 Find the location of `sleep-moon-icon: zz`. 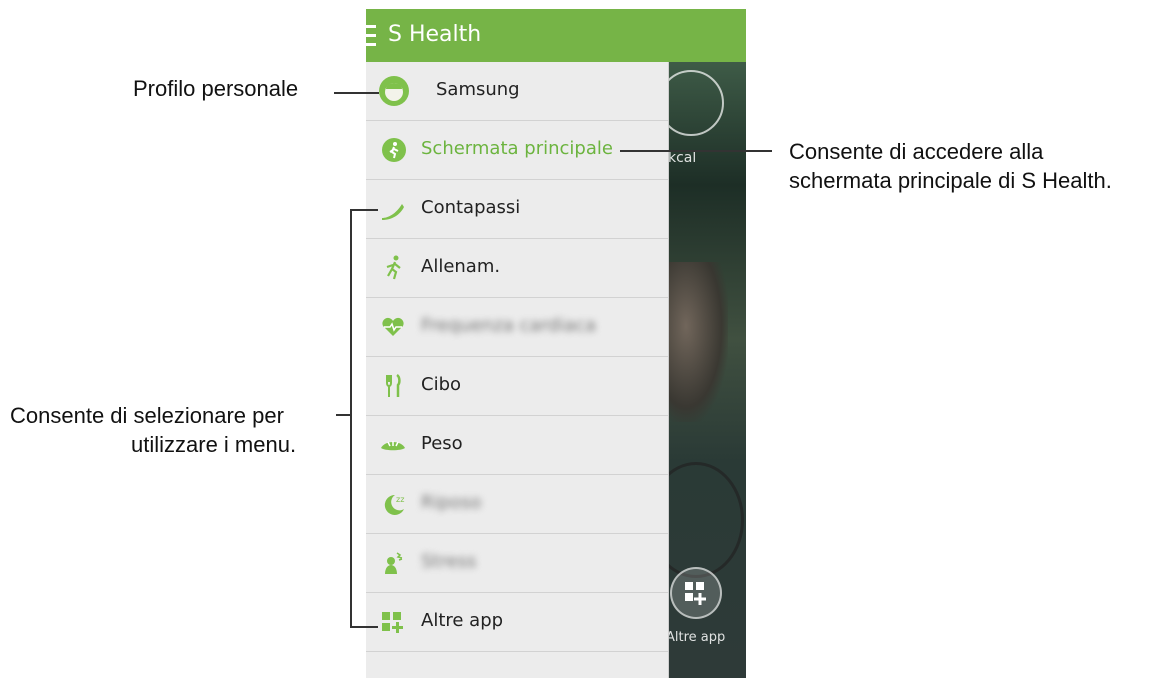

sleep-moon-icon: zz is located at coordinates (393, 504).